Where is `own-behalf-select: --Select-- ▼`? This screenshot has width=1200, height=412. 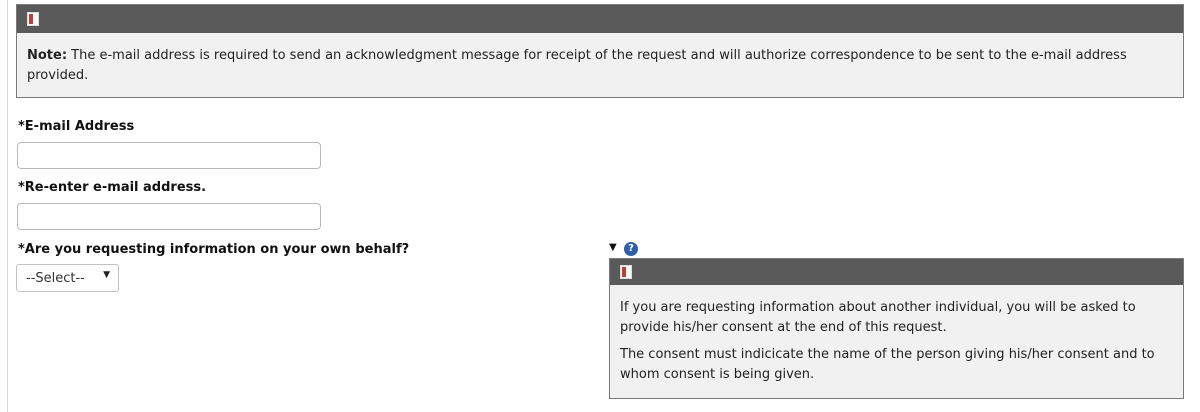 own-behalf-select: --Select-- ▼ is located at coordinates (67, 278).